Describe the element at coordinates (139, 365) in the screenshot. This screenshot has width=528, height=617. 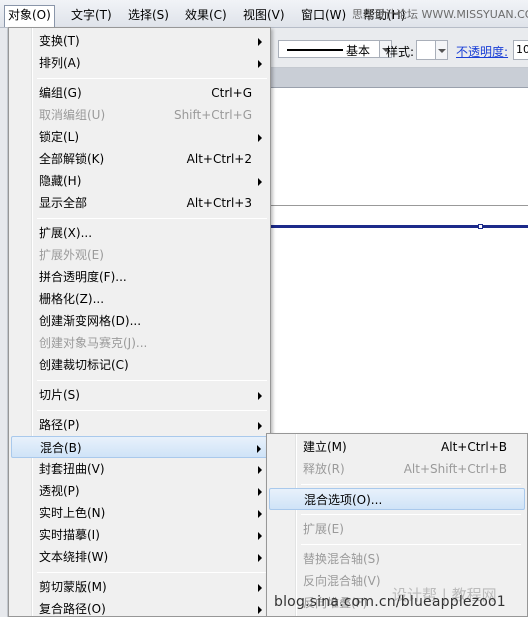
I see `menu-item-crop-marks: 创建裁切标记(C)` at that location.